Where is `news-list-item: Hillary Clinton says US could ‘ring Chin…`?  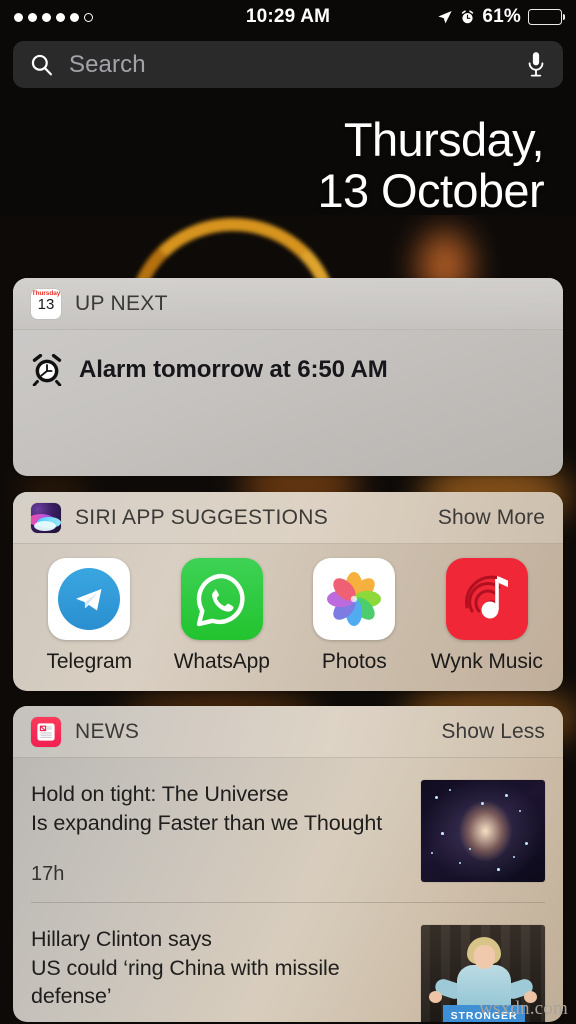 news-list-item: Hillary Clinton says US could ‘ring Chin… is located at coordinates (288, 962).